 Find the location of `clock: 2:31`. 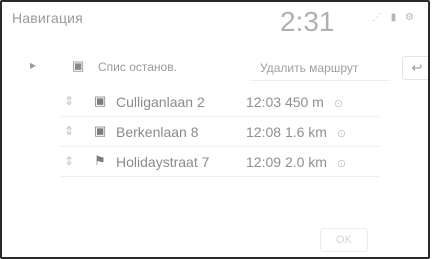

clock: 2:31 is located at coordinates (307, 21).